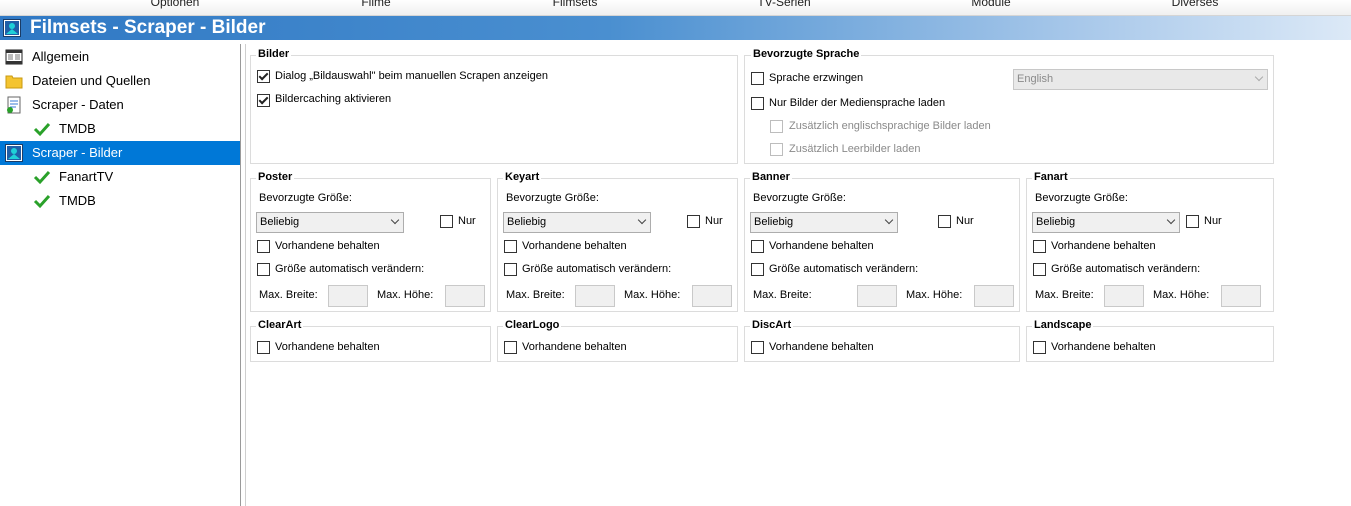 This screenshot has width=1351, height=506. What do you see at coordinates (263, 76) in the screenshot?
I see `dialog-checkbox` at bounding box center [263, 76].